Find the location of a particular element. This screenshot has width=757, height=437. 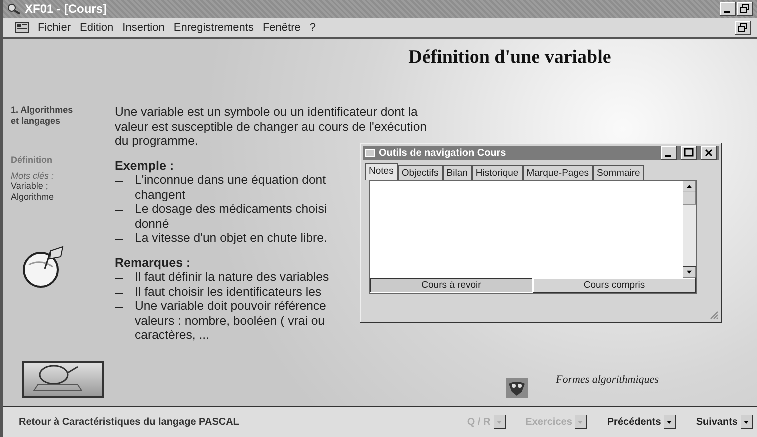

panel-title: Outils de navigation Cours is located at coordinates (443, 153).